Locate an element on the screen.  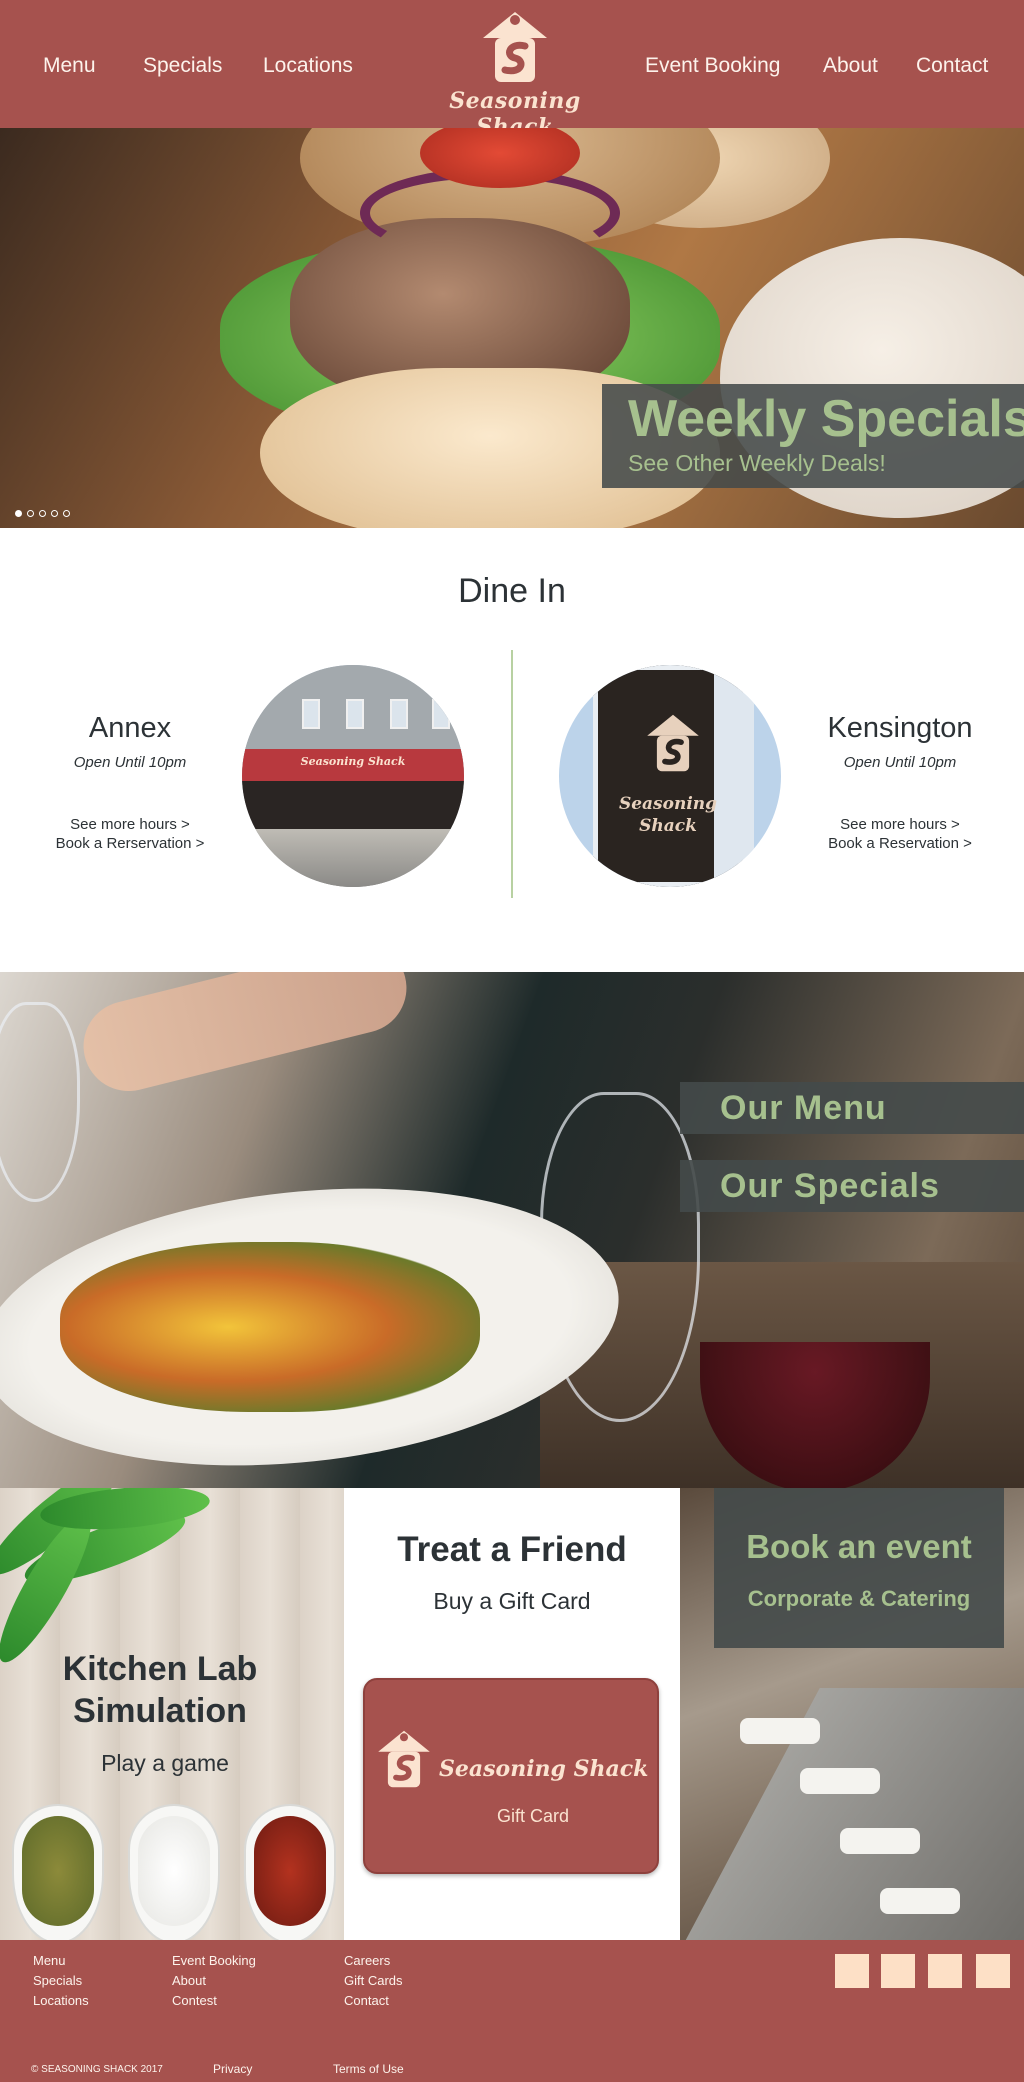
kitchen-lab-title-line2: Simulation is located at coordinates (160, 1711).